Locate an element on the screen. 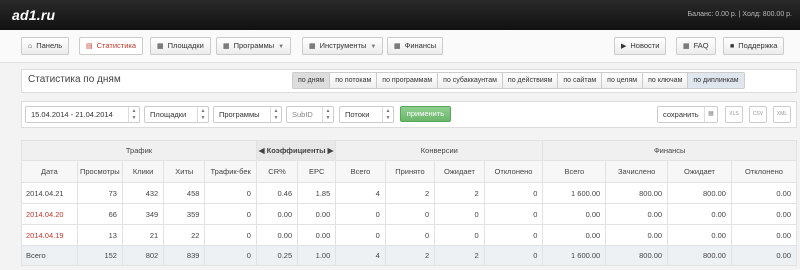 The image size is (800, 270). nav-label: Площадки is located at coordinates (185, 45).